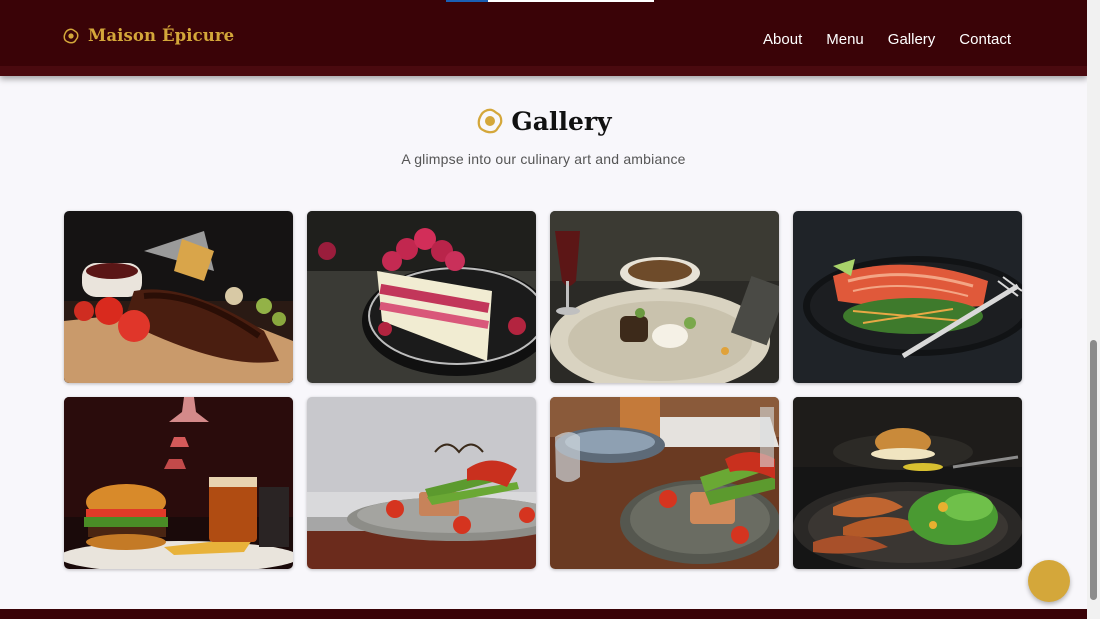  I want to click on nav-item-gallery: Gallery, so click(912, 39).